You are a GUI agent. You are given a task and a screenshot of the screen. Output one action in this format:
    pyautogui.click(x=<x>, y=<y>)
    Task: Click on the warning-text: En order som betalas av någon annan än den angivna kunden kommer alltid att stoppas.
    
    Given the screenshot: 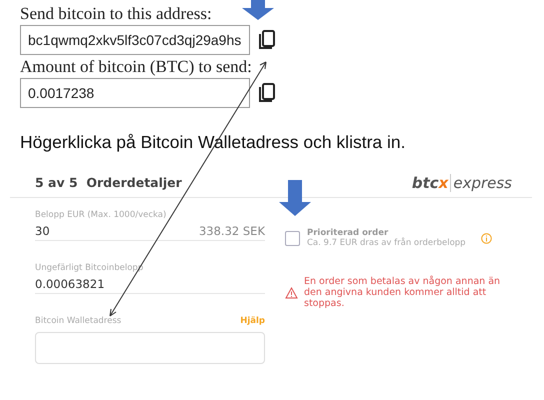 What is the action you would take?
    pyautogui.click(x=403, y=292)
    